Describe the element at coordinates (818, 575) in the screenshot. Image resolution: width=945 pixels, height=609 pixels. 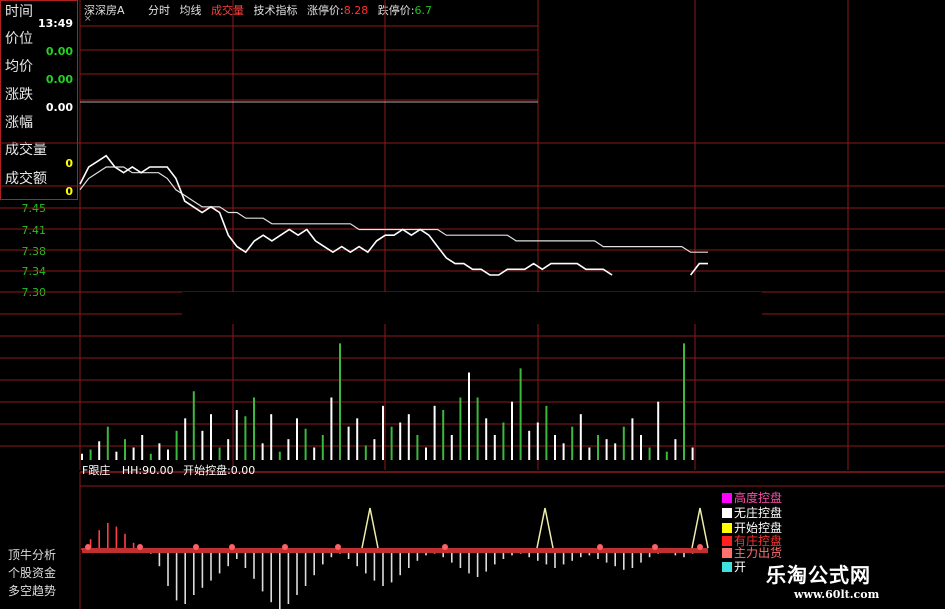
I see `watermark-title: 乐淘公式网` at that location.